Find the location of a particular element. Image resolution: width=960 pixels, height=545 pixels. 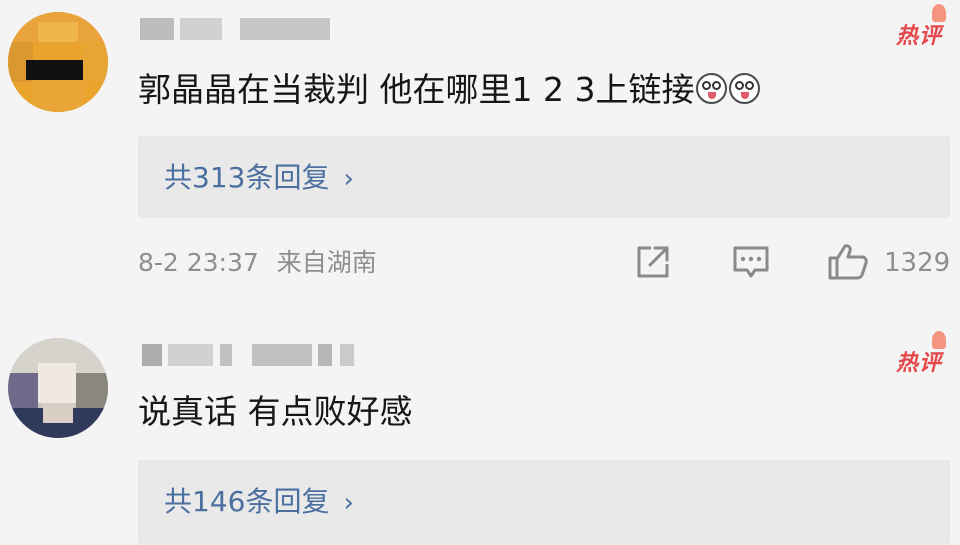

replies-panel: 共313条回复 › is located at coordinates (544, 177).